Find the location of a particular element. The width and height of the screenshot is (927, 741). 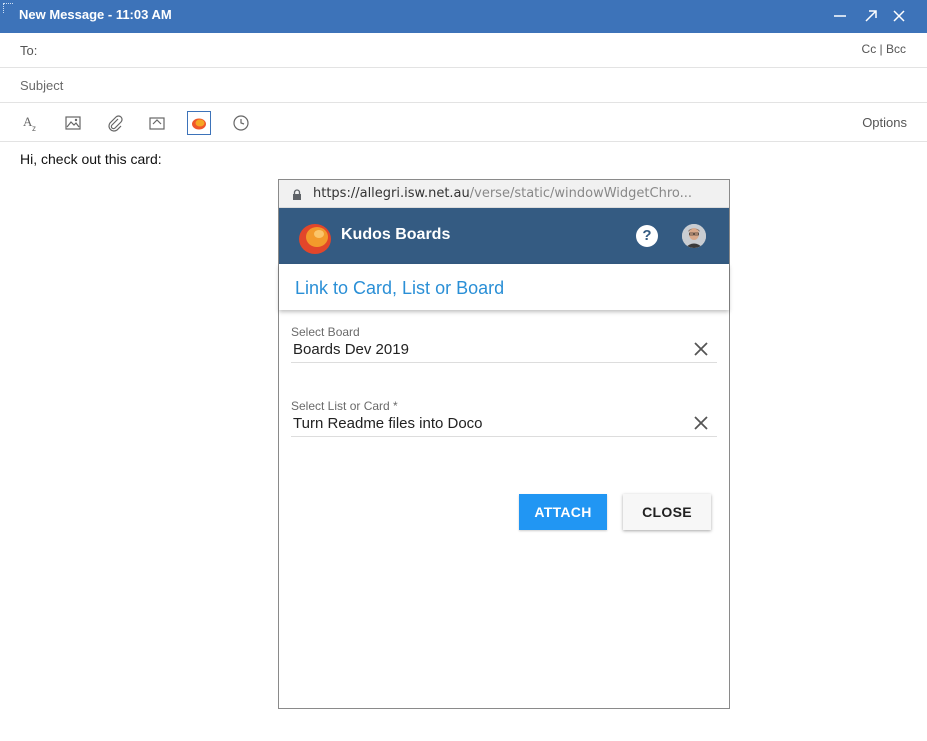

panel-header: Link to Card, List or Board is located at coordinates (504, 287).